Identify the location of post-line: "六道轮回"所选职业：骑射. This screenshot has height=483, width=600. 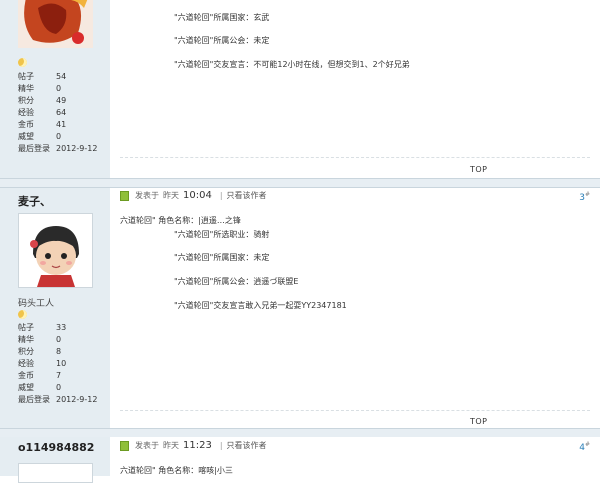
(222, 234).